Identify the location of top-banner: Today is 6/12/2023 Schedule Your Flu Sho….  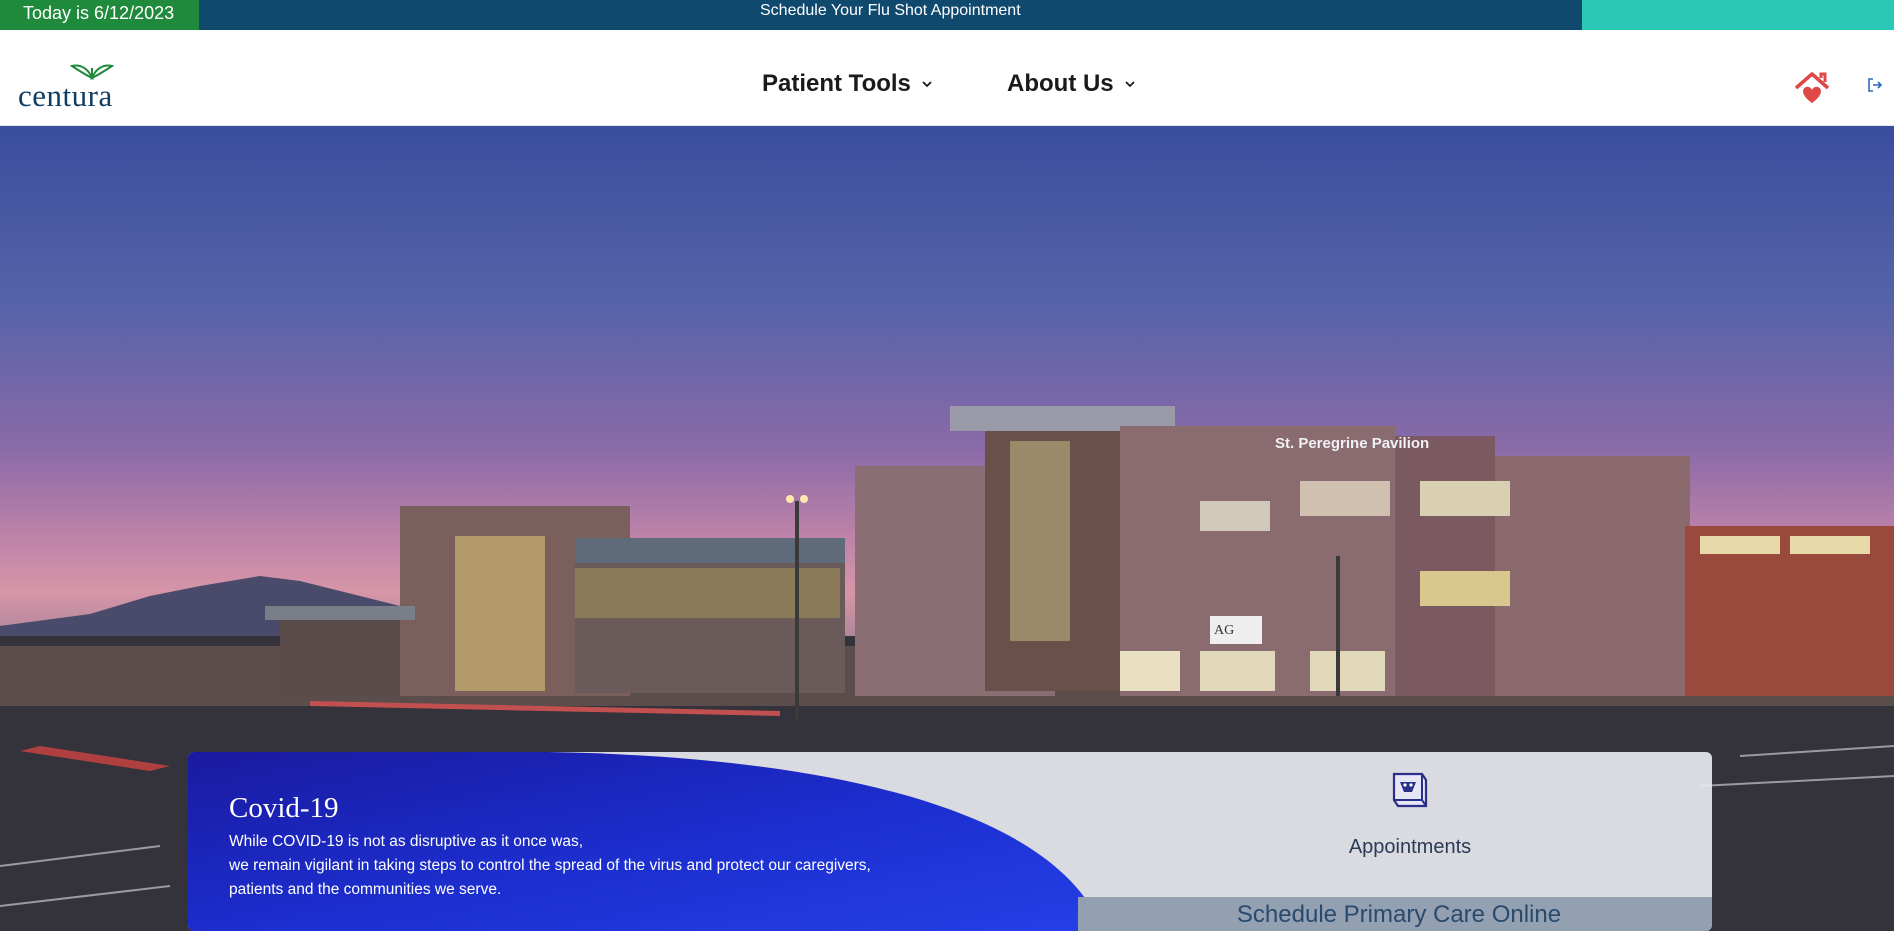
(947, 15).